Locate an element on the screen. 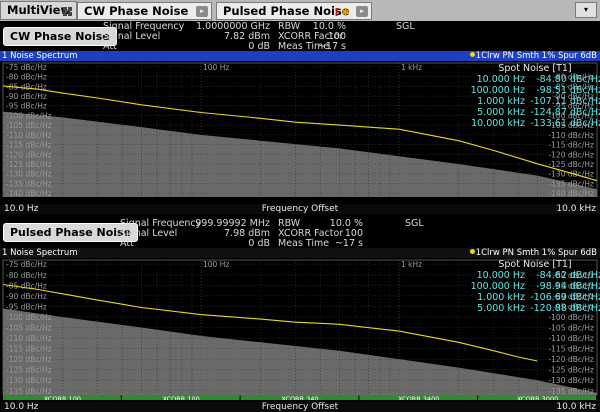 This screenshot has height=412, width=600. spot-row: 10.000 Hz -84.62 dBc/Hz is located at coordinates (538, 275).